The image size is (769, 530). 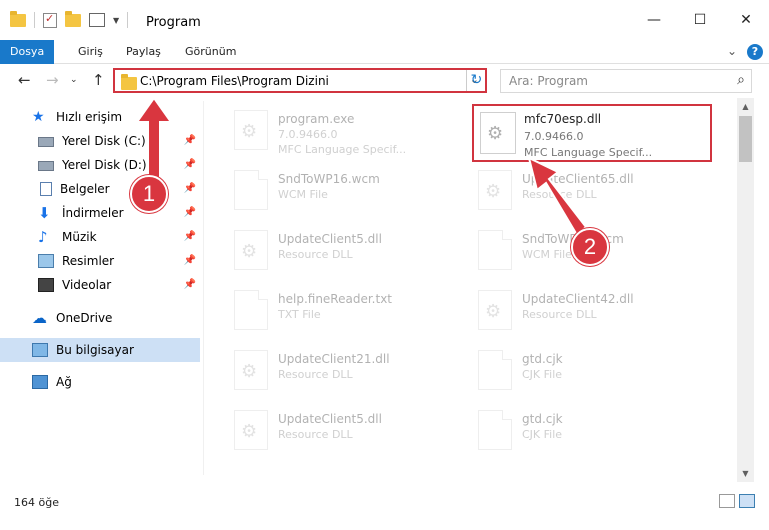 What do you see at coordinates (90, 52) in the screenshot?
I see `tab-home: Giriş` at bounding box center [90, 52].